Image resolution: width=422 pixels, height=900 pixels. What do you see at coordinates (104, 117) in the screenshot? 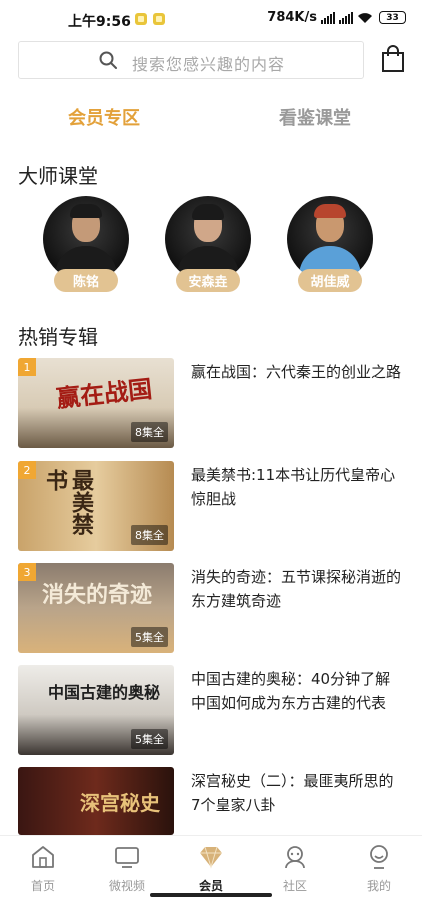
I see `tab-vip-zone: 会员专区` at bounding box center [104, 117].